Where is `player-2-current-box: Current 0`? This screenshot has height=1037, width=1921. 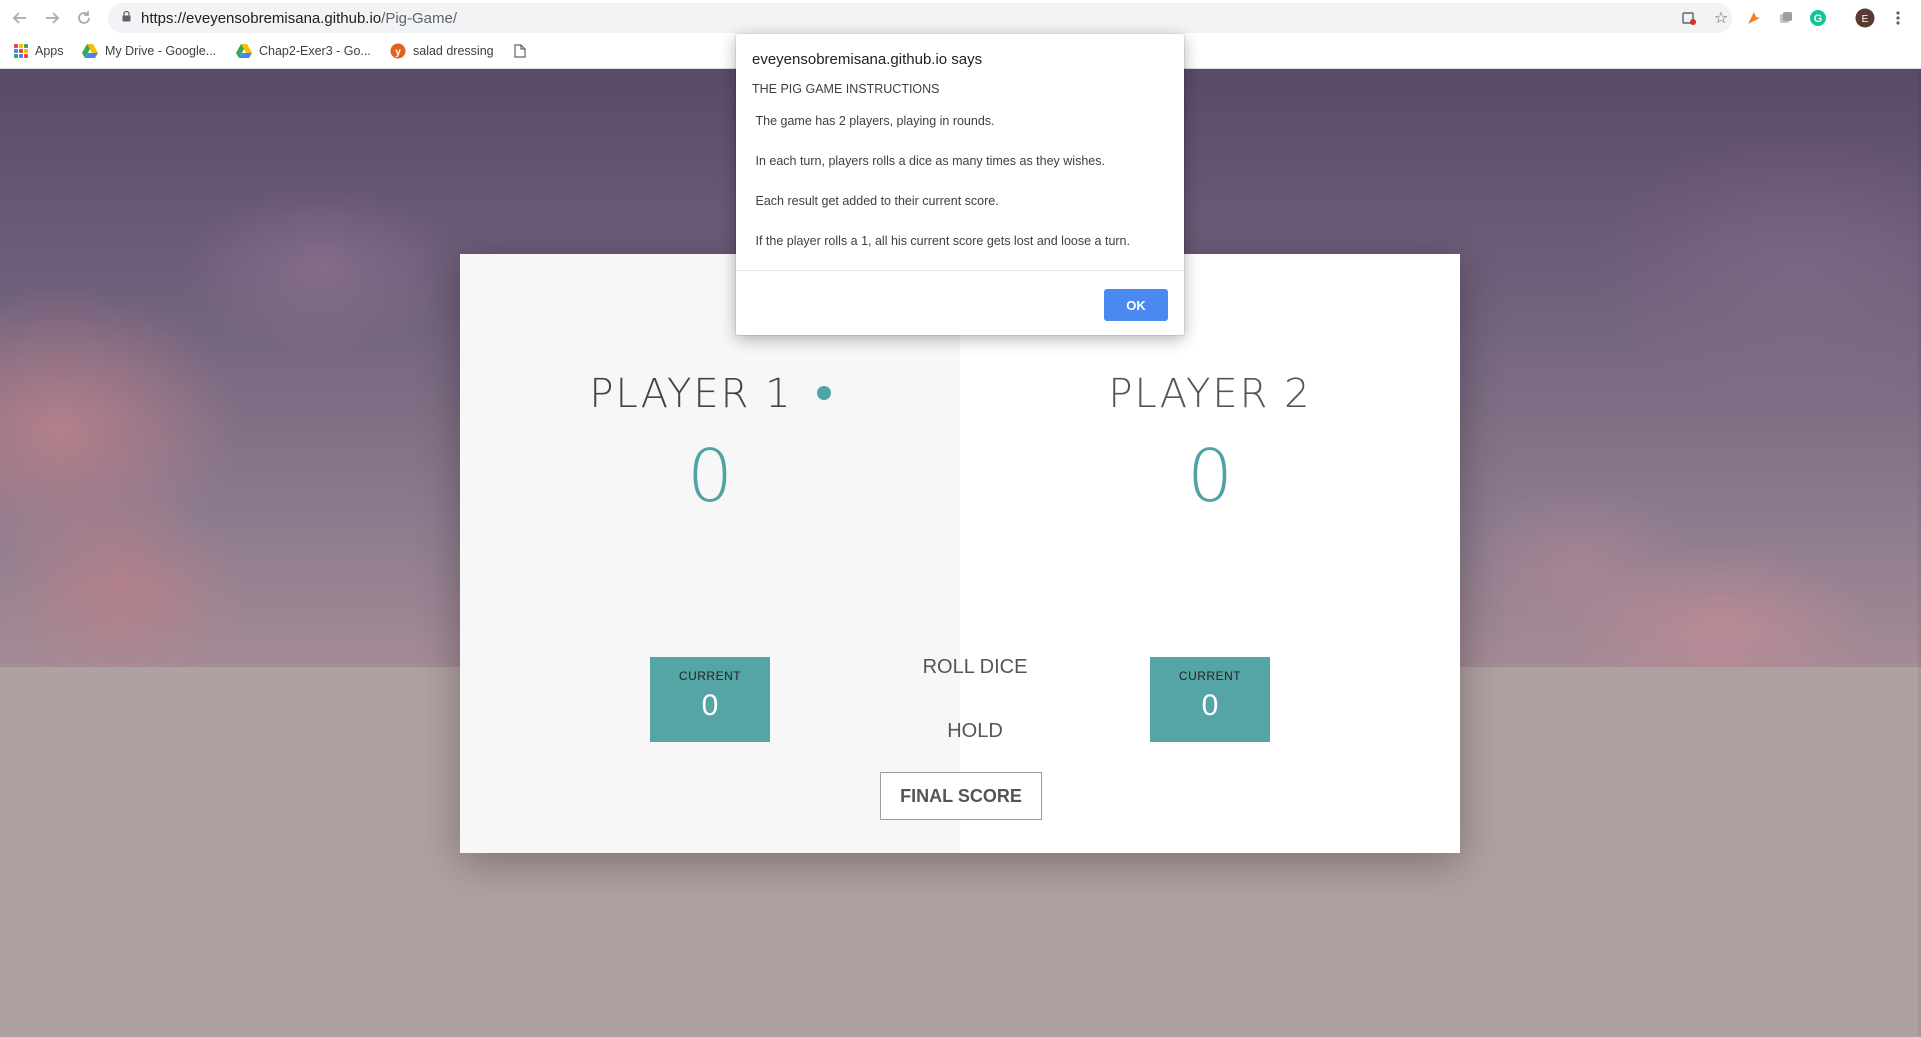 player-2-current-box: Current 0 is located at coordinates (1210, 699).